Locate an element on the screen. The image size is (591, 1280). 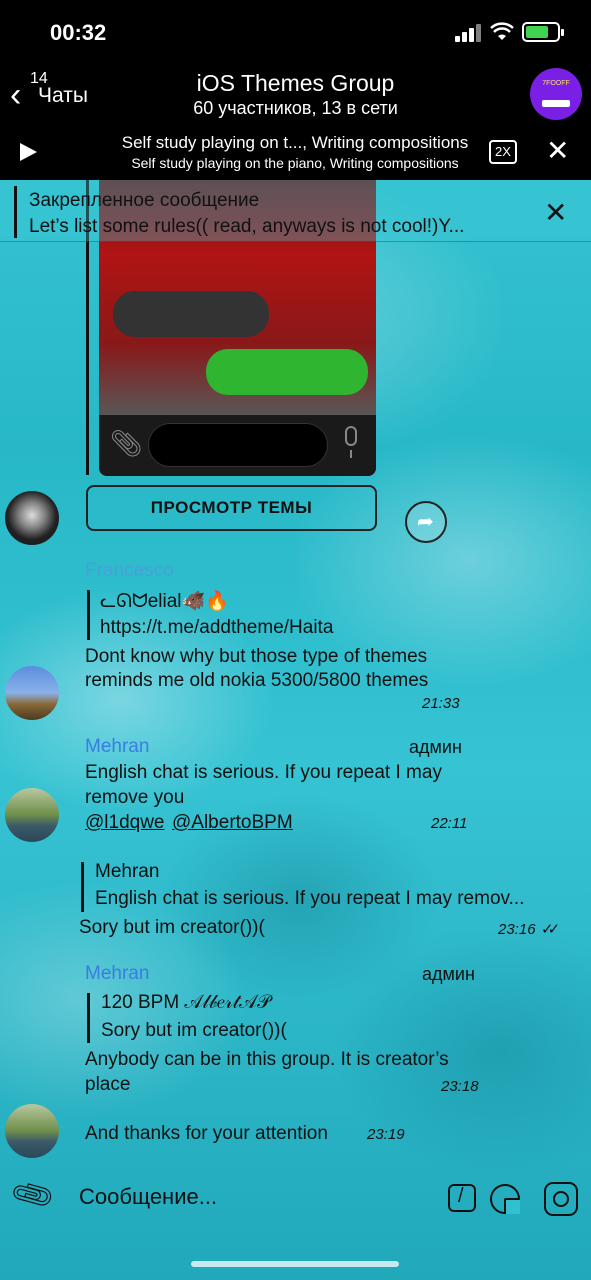
message-time: 23:16 is located at coordinates (517, 929).